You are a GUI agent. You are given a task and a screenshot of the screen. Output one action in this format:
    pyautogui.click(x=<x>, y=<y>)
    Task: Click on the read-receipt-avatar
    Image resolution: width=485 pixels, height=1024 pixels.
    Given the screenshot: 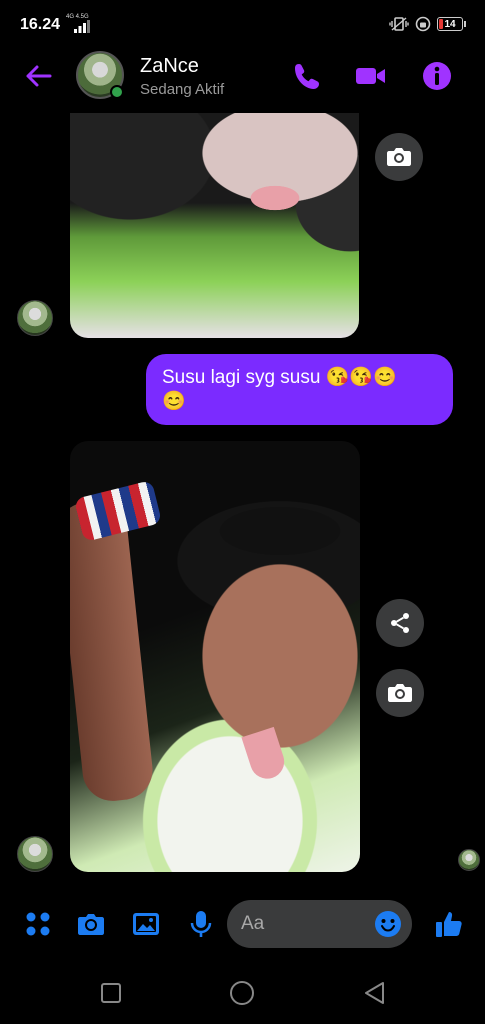 What is the action you would take?
    pyautogui.click(x=469, y=860)
    